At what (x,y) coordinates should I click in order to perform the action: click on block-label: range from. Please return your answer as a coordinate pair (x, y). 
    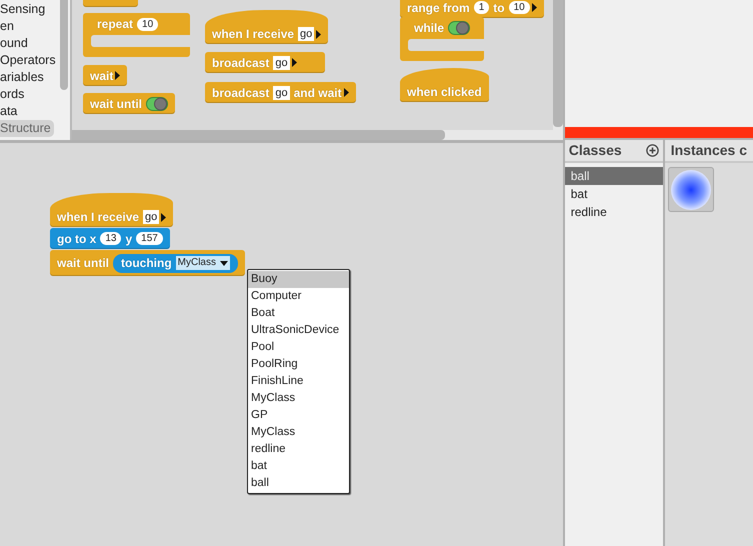
    Looking at the image, I should click on (438, 8).